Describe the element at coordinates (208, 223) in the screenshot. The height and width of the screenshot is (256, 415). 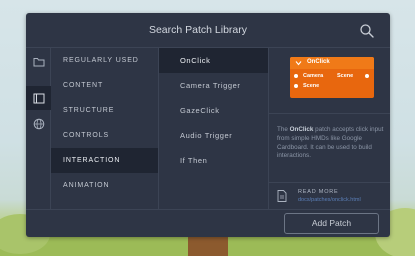
I see `panel-footer: Add Patch` at that location.